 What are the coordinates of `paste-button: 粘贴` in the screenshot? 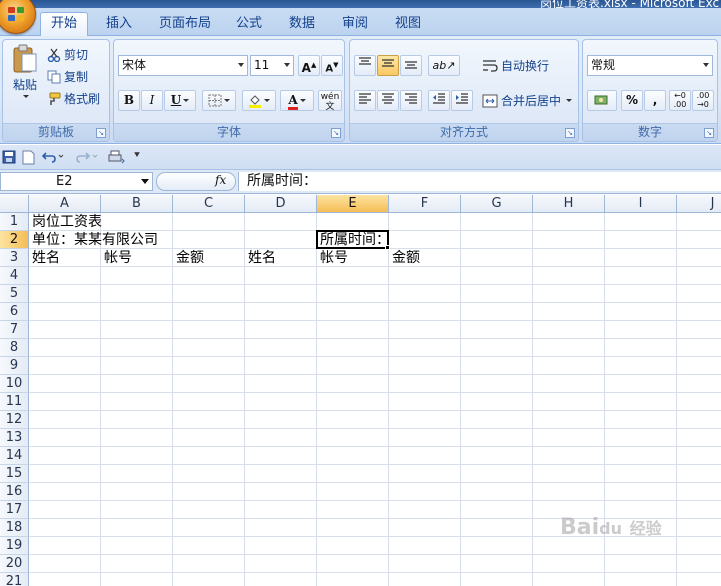 It's located at (25, 79).